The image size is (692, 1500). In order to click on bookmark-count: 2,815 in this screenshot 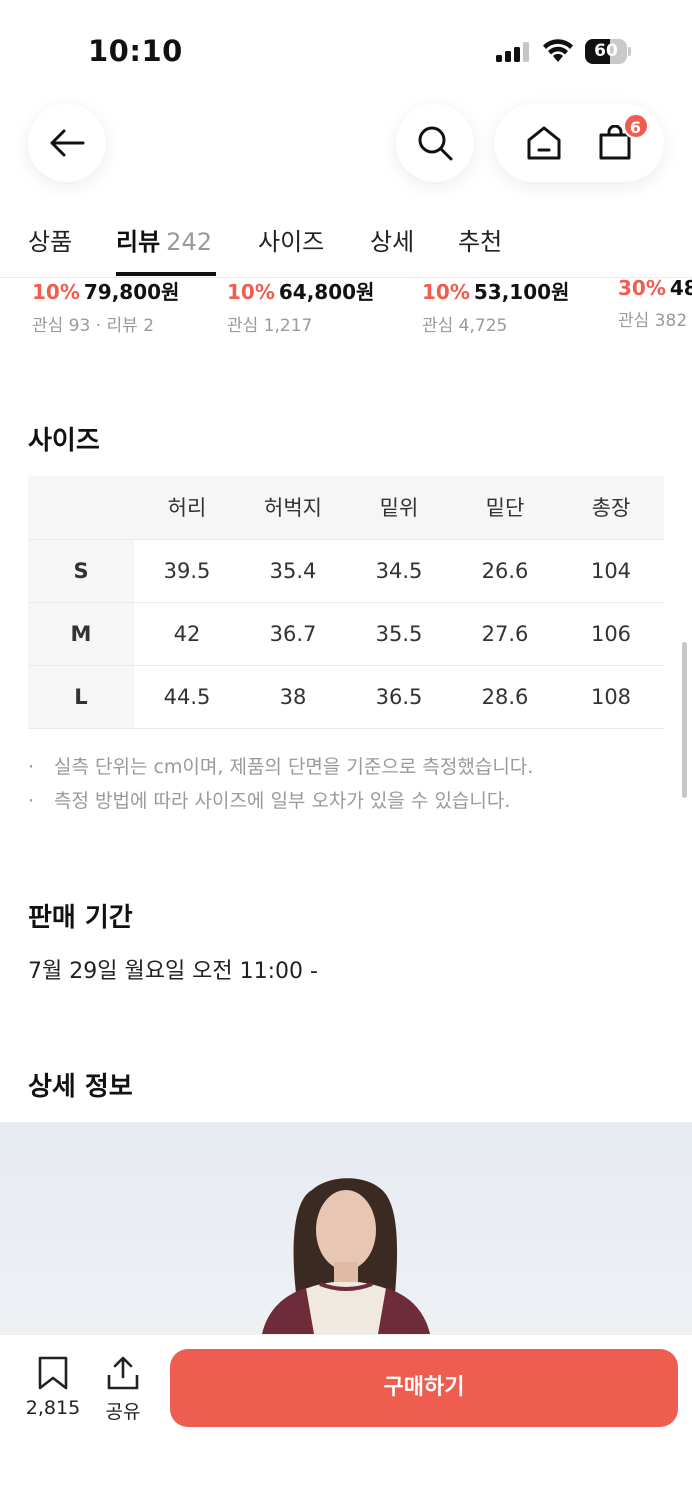, I will do `click(53, 1408)`.